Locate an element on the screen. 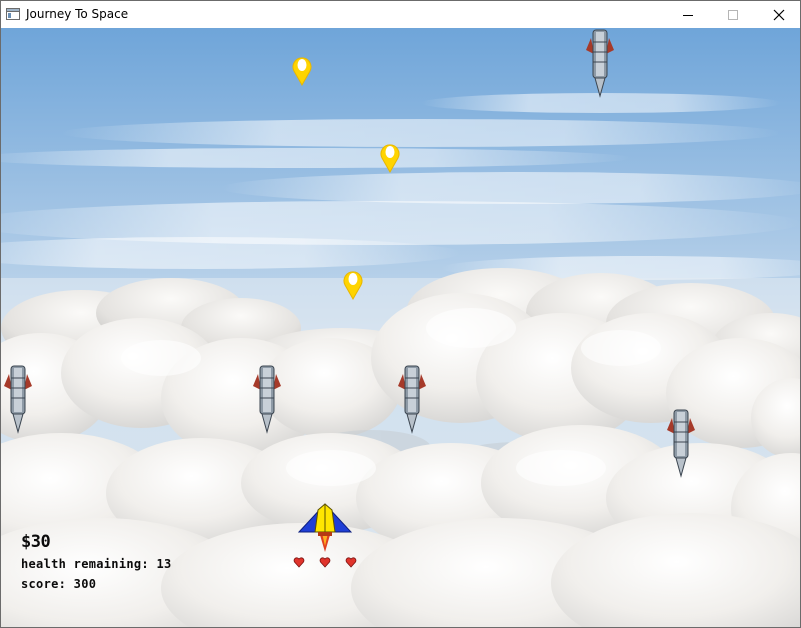 The width and height of the screenshot is (801, 628). maximize-button is located at coordinates (733, 14).